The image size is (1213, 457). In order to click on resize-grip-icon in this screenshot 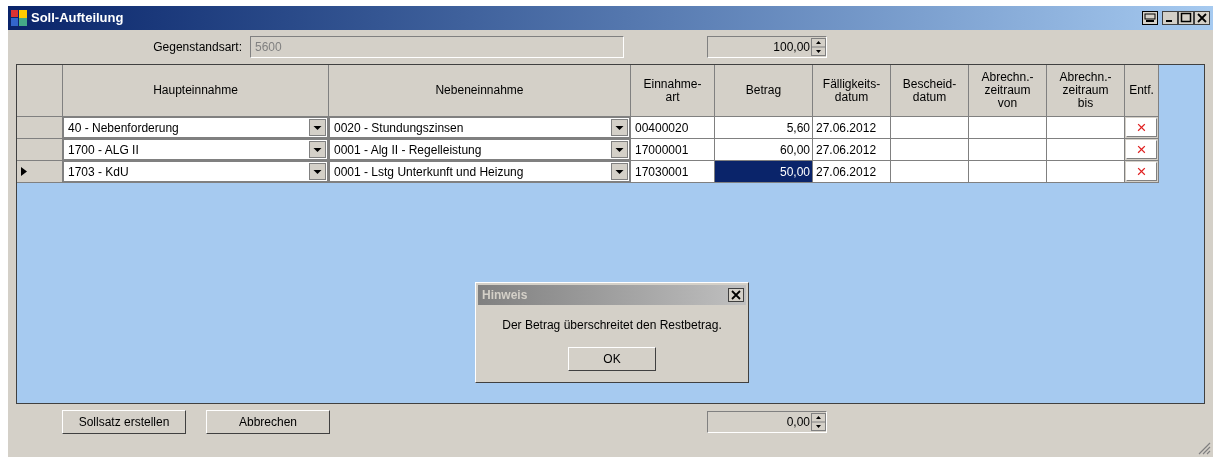, I will do `click(1204, 448)`.